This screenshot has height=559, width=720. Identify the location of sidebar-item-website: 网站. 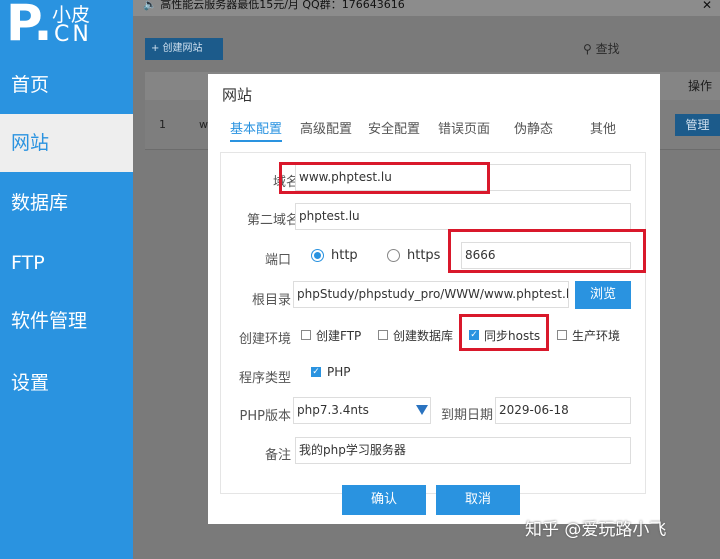
(66, 143).